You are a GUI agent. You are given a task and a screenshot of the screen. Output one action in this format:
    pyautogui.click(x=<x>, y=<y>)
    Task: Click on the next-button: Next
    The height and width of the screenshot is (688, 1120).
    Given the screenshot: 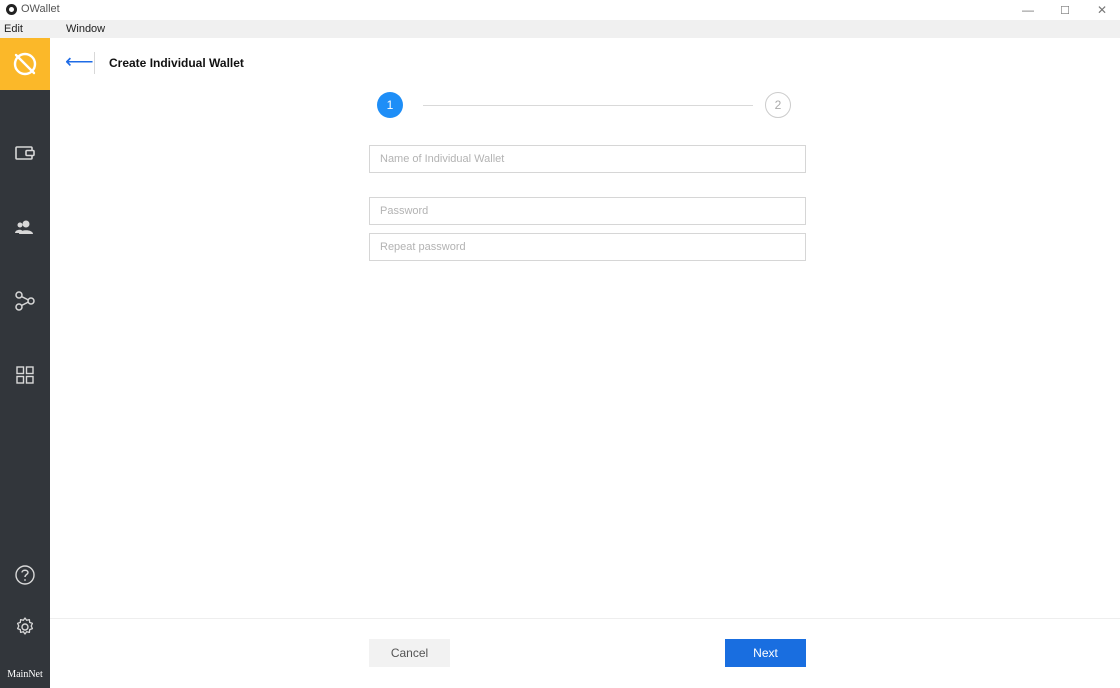 What is the action you would take?
    pyautogui.click(x=765, y=653)
    